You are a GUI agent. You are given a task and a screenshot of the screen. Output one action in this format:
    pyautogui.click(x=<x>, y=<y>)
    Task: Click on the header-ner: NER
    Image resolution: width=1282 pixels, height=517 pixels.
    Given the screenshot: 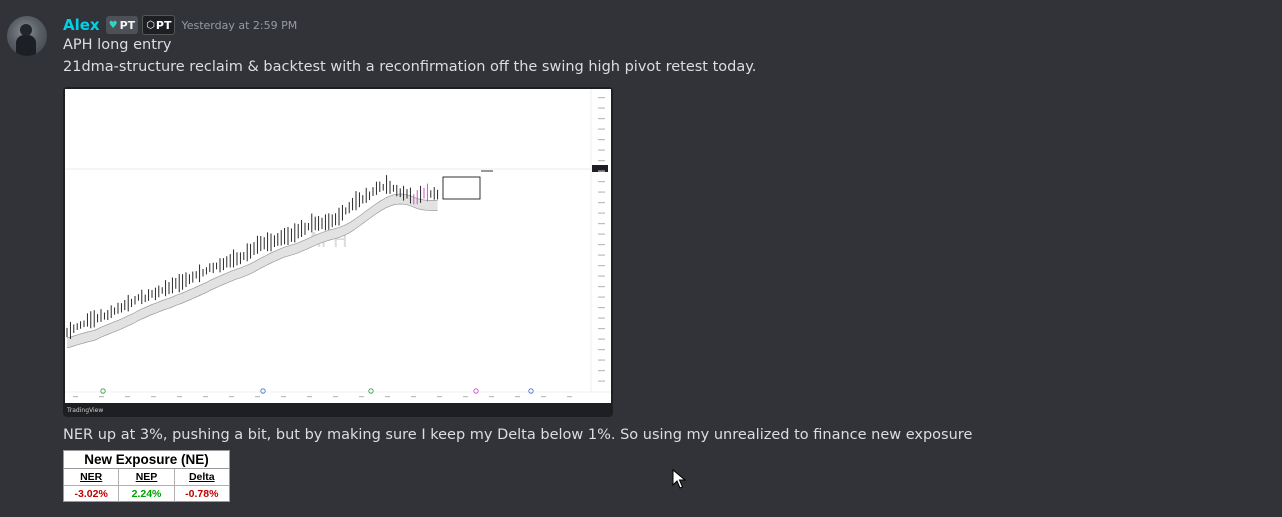 What is the action you would take?
    pyautogui.click(x=92, y=477)
    